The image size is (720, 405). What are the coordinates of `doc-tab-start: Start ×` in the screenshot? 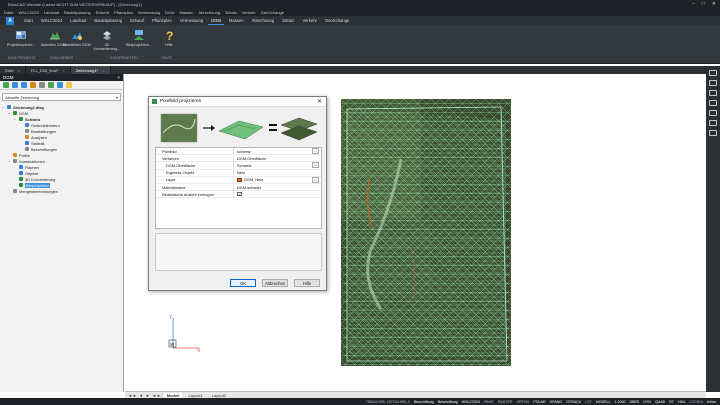 It's located at (13, 70).